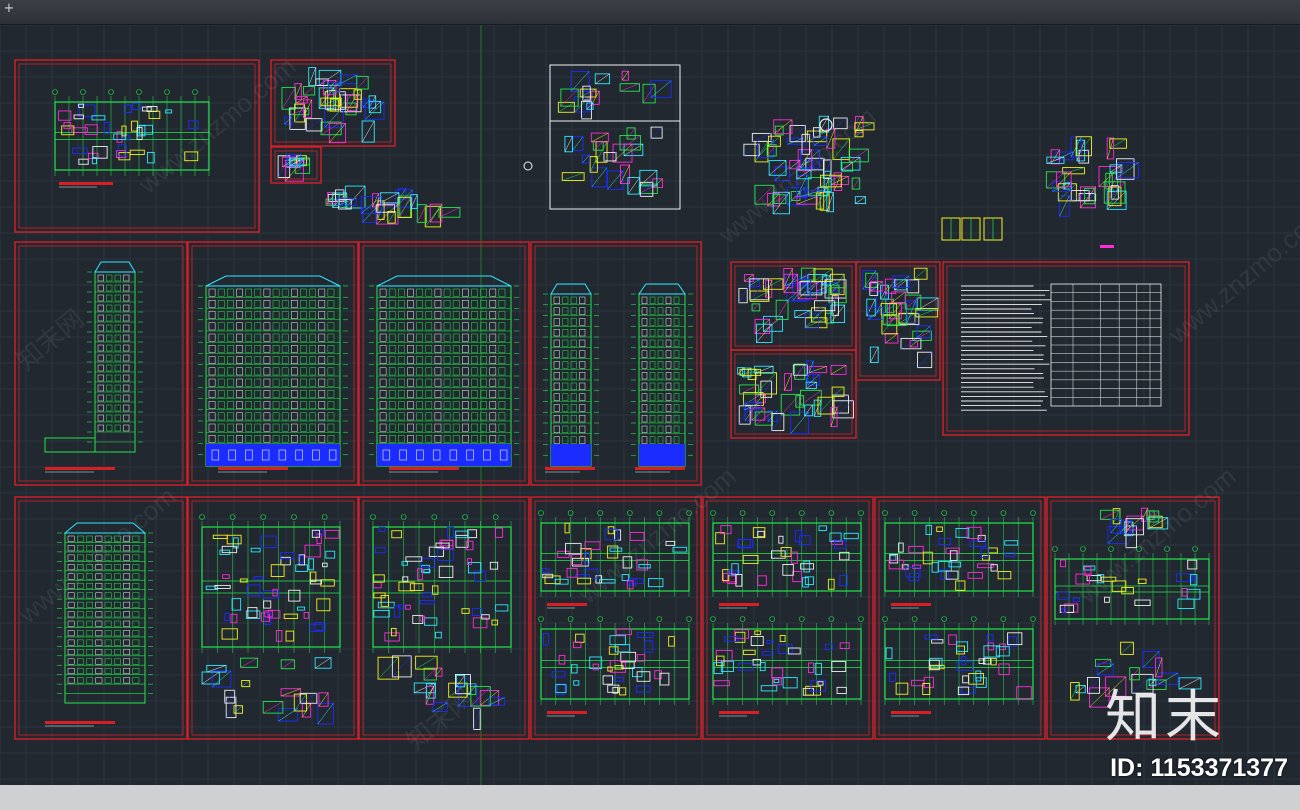  What do you see at coordinates (898, 321) in the screenshot?
I see `sheet-core-details-c` at bounding box center [898, 321].